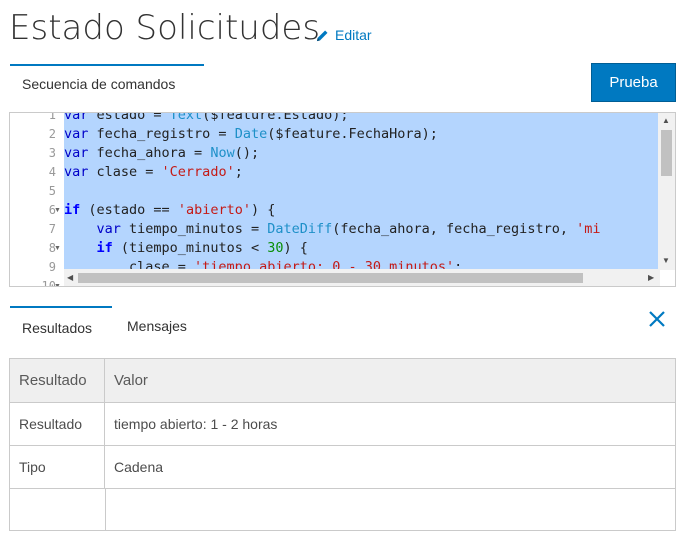 The image size is (684, 537). I want to click on code-line: var estado = Text($feature.Estado);, so click(206, 118).